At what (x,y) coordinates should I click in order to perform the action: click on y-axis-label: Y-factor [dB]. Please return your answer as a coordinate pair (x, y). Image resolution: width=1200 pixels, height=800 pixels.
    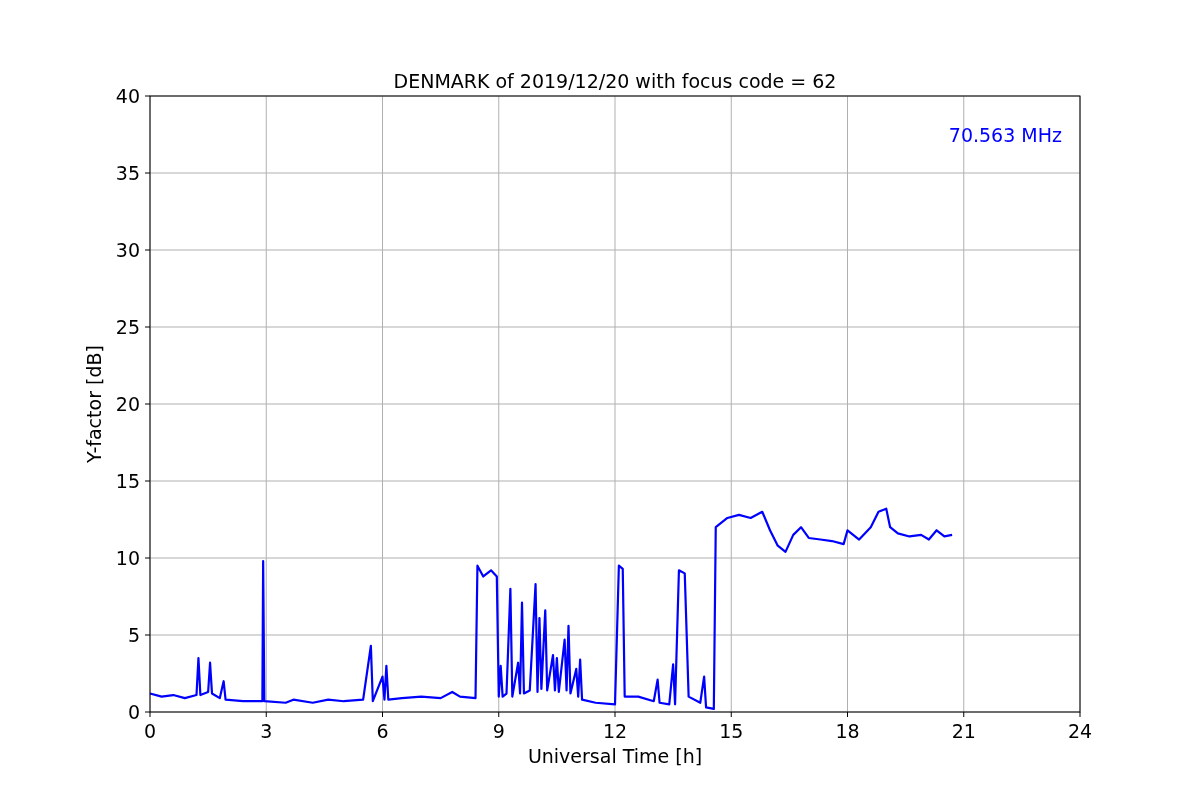
    Looking at the image, I should click on (94, 404).